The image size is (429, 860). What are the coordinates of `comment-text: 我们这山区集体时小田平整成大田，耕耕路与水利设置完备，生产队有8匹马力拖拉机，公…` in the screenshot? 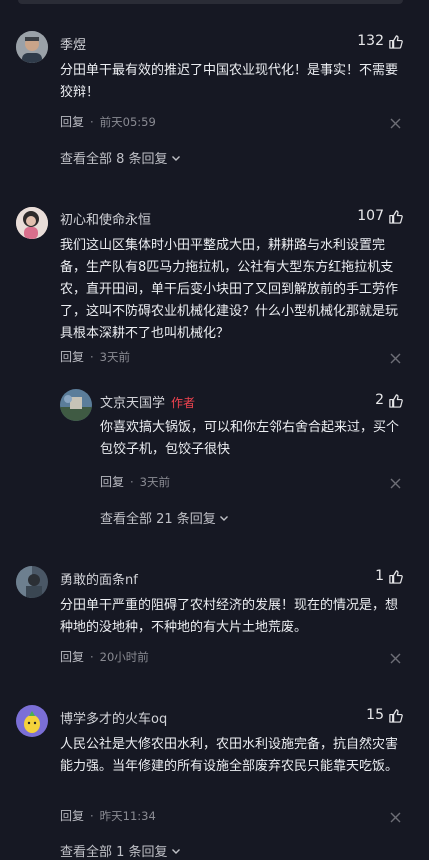 It's located at (229, 289).